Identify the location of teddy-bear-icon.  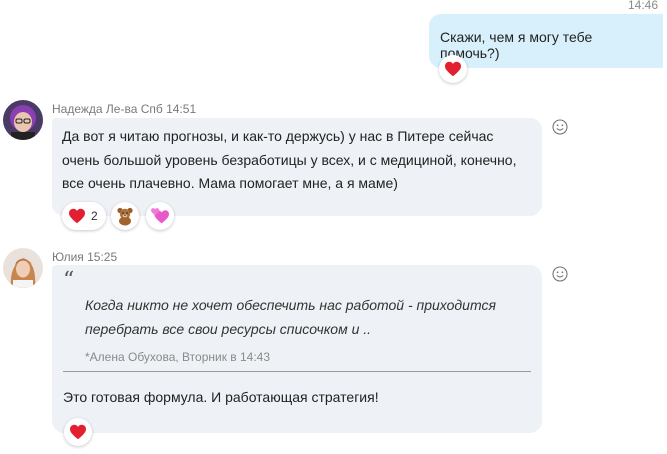
(125, 216).